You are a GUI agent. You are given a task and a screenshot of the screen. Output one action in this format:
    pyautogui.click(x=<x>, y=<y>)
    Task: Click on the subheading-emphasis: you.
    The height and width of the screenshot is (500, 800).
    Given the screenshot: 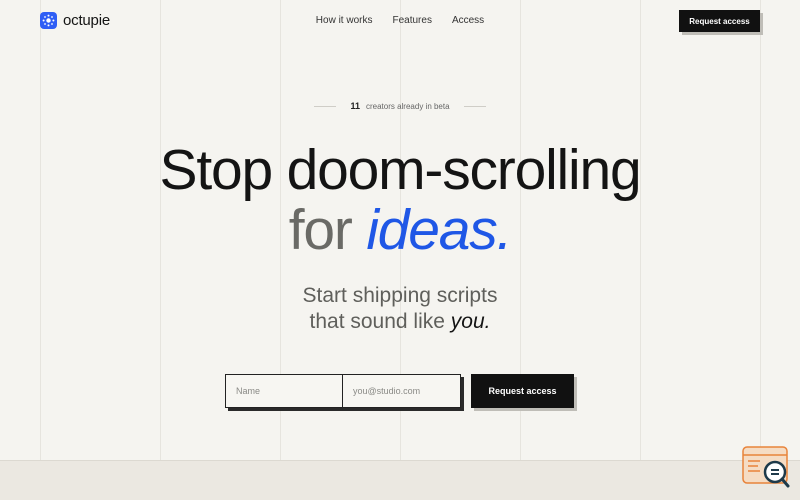 What is the action you would take?
    pyautogui.click(x=470, y=321)
    